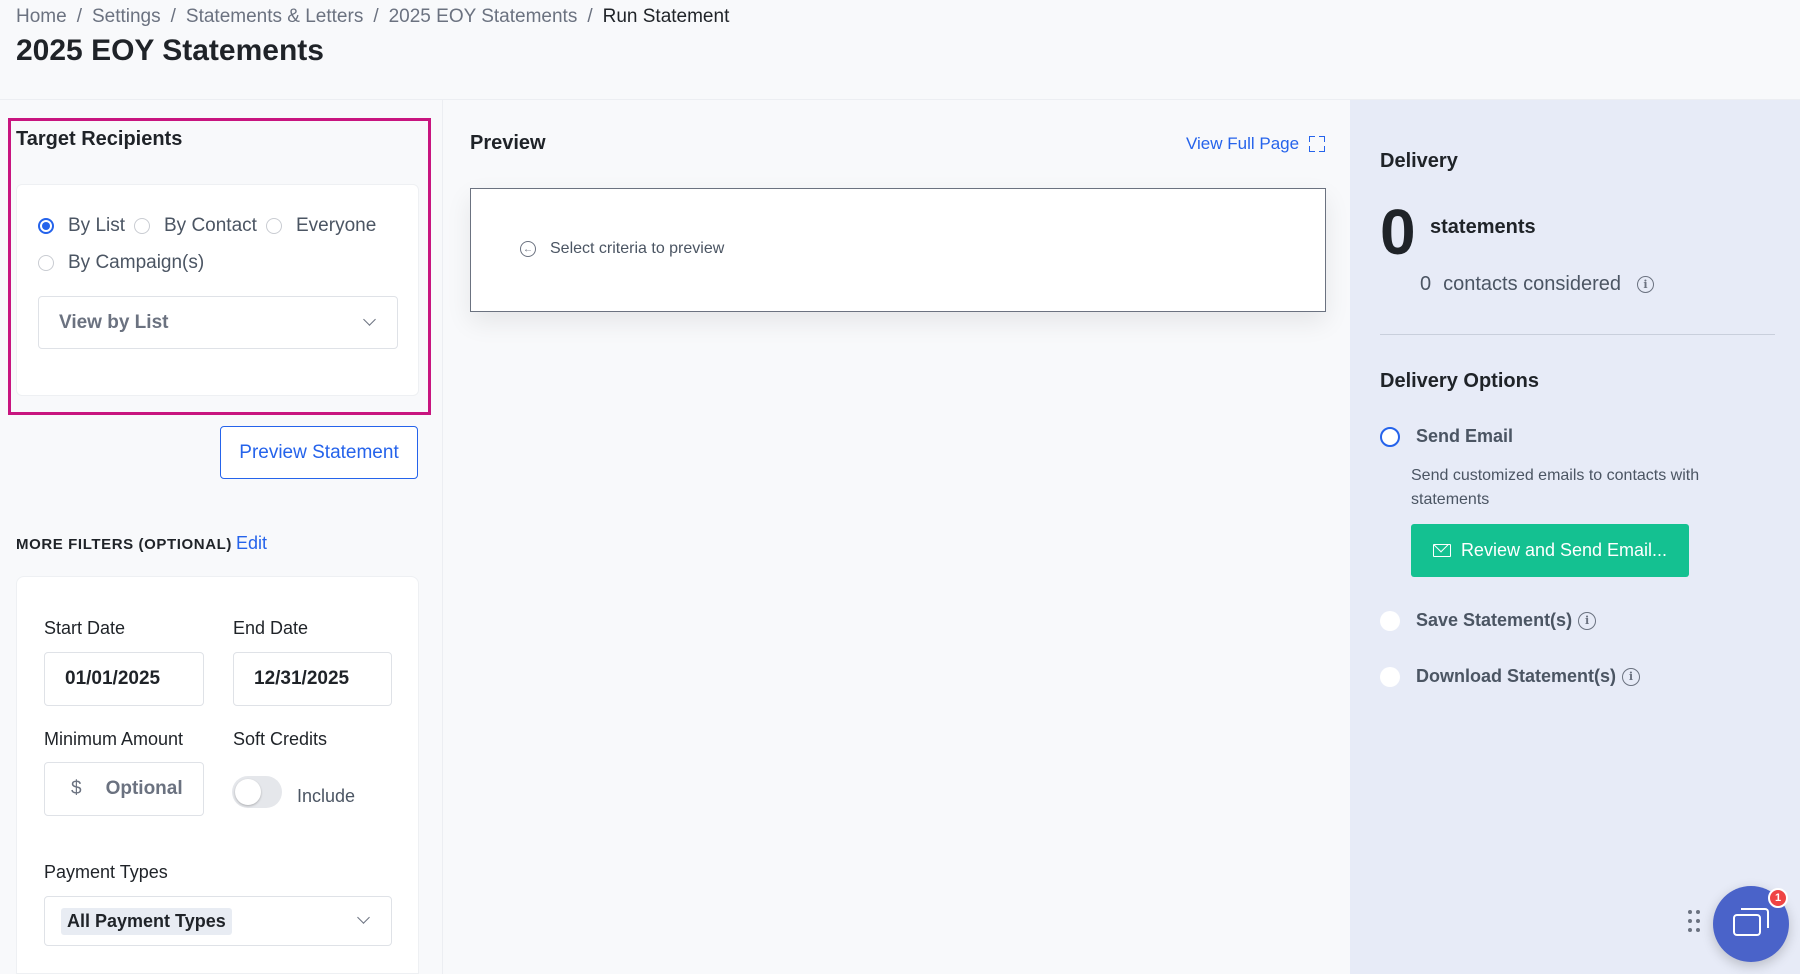 This screenshot has height=974, width=1800. I want to click on radio-by-list-label: By List, so click(97, 225).